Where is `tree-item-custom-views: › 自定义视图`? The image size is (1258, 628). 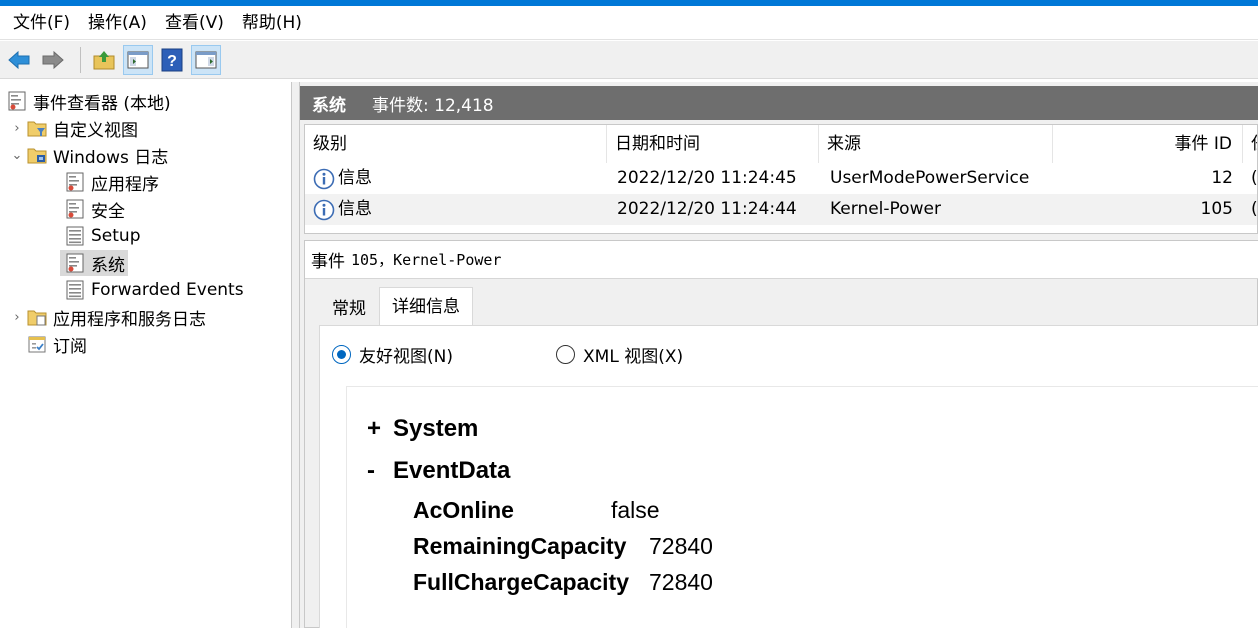 tree-item-custom-views: › 自定义视图 is located at coordinates (73, 128).